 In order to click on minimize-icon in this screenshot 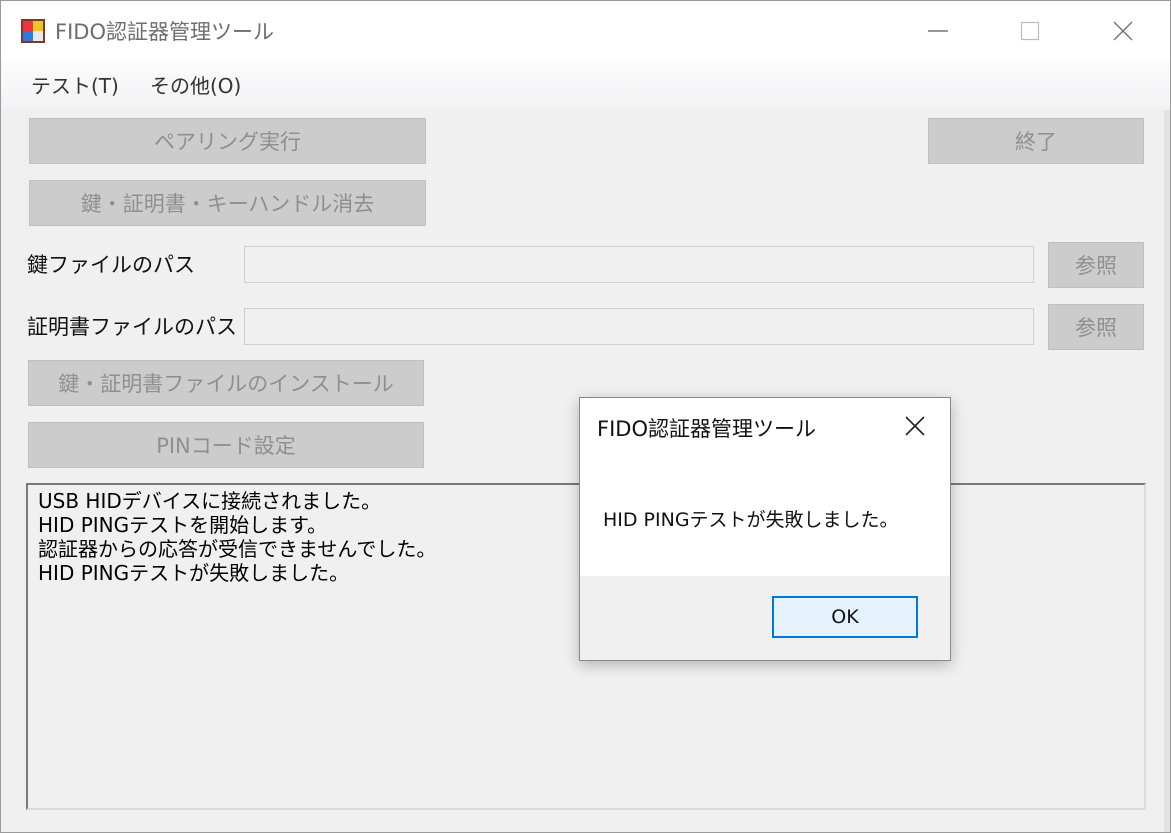, I will do `click(938, 31)`.